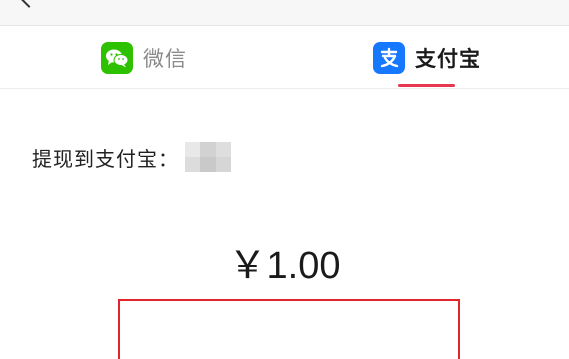 The height and width of the screenshot is (359, 569). Describe the element at coordinates (29, 4) in the screenshot. I see `back-arrow-icon` at that location.